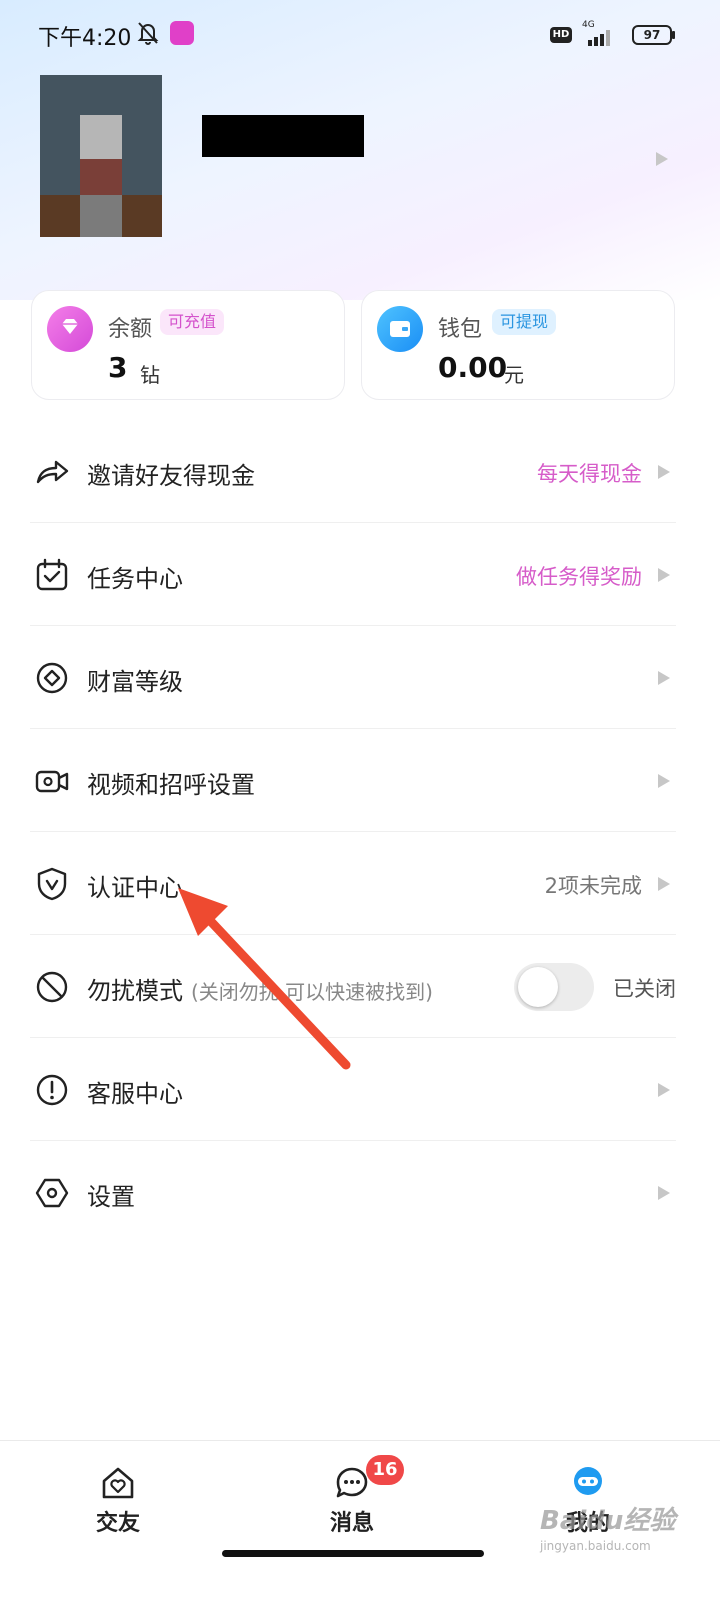  What do you see at coordinates (599, 38) in the screenshot?
I see `signal-icon` at bounding box center [599, 38].